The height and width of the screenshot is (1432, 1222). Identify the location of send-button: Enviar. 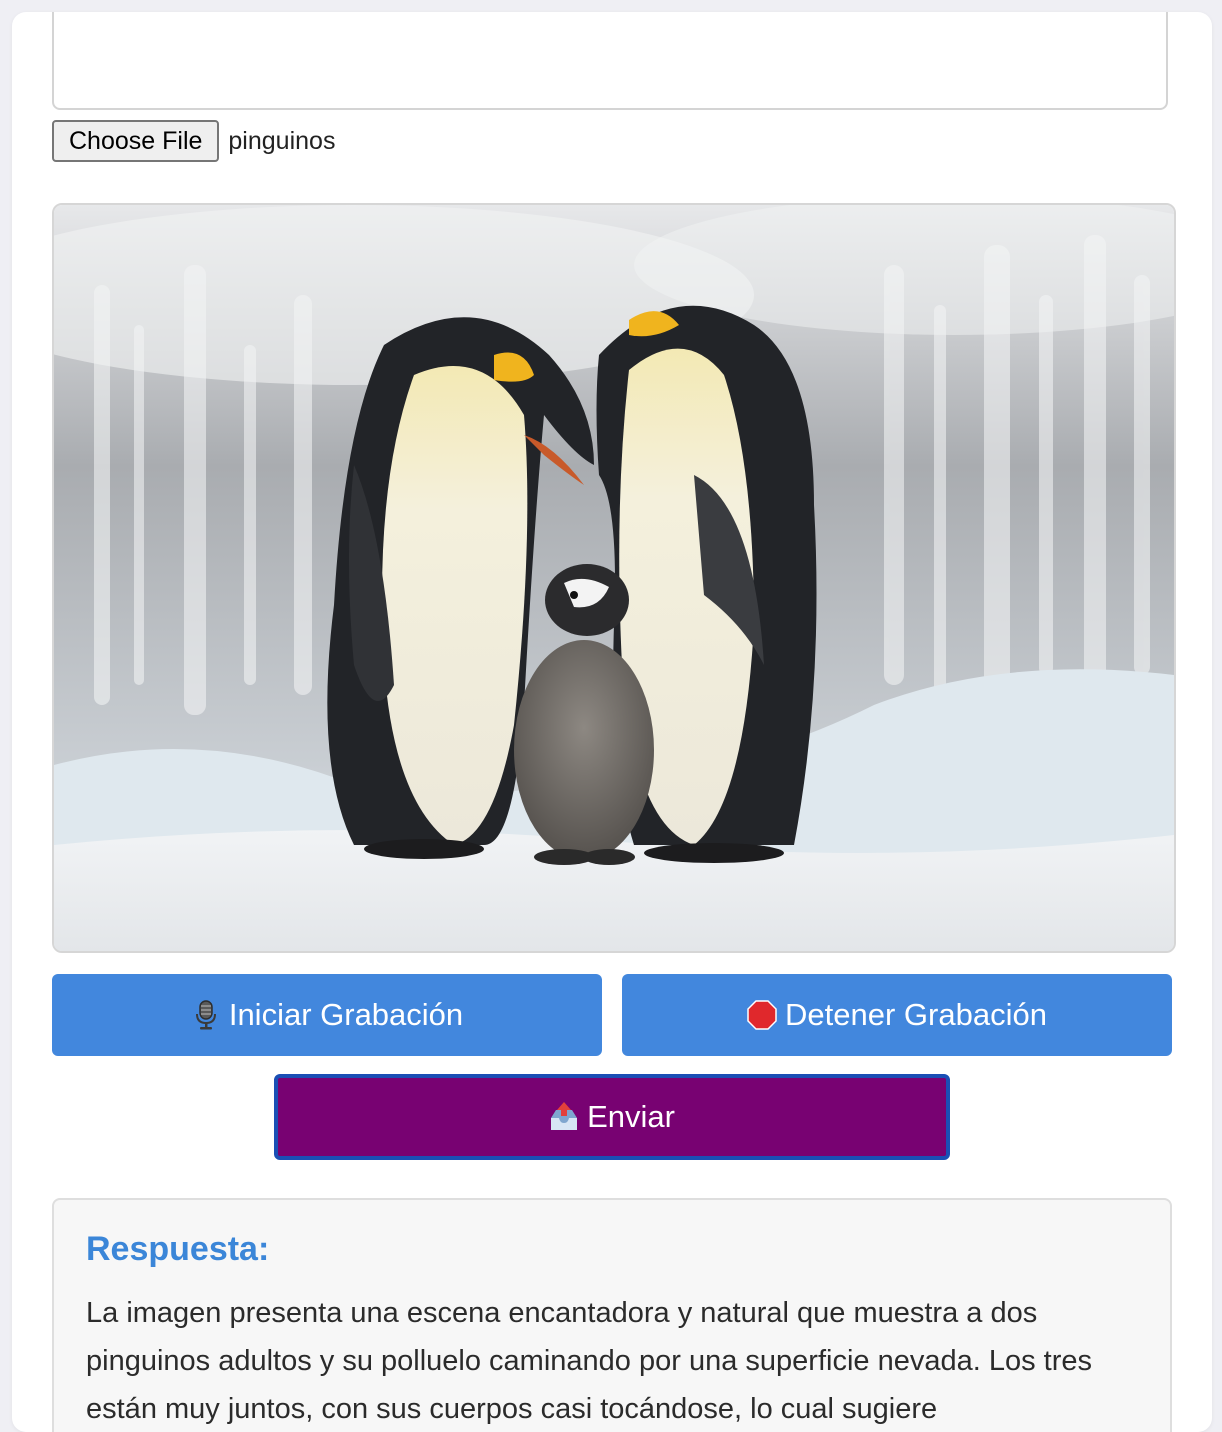
(612, 1117).